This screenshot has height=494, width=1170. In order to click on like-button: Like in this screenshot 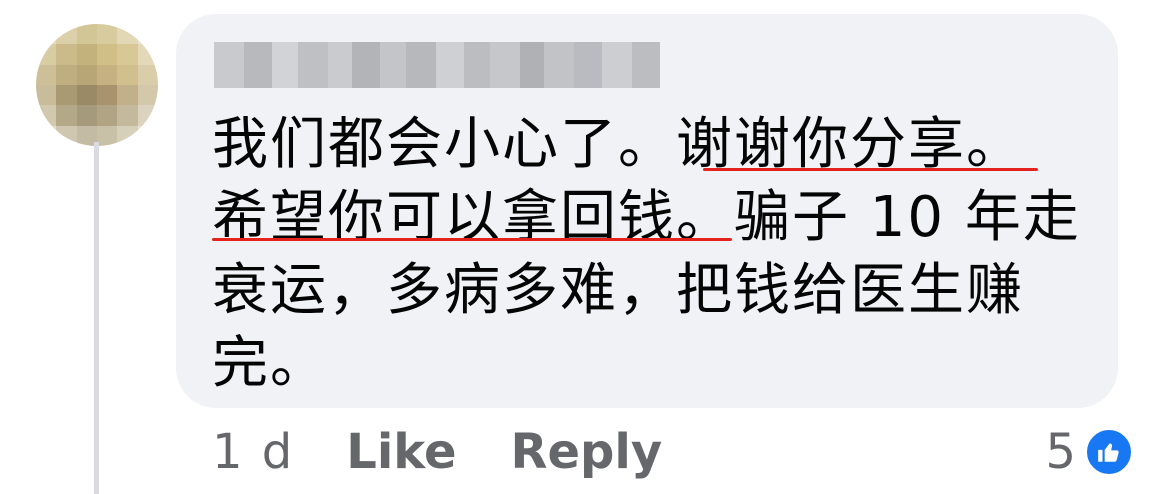, I will do `click(401, 452)`.